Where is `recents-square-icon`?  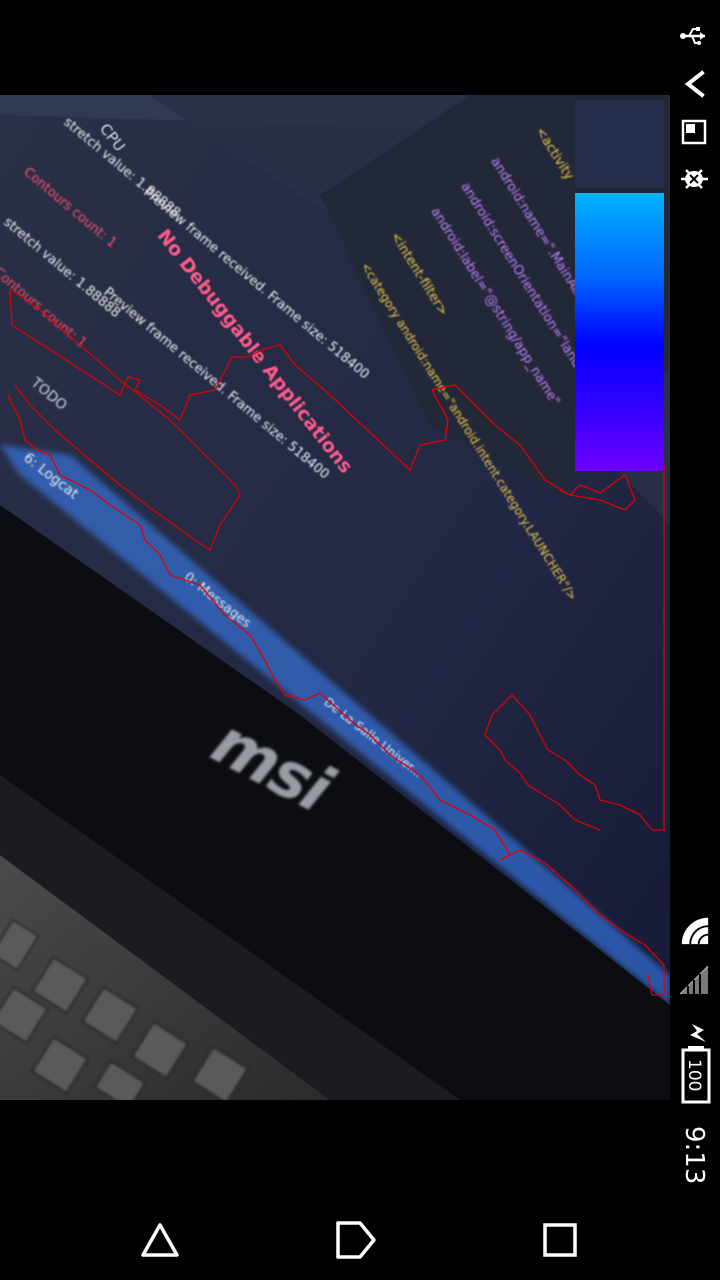 recents-square-icon is located at coordinates (560, 1240).